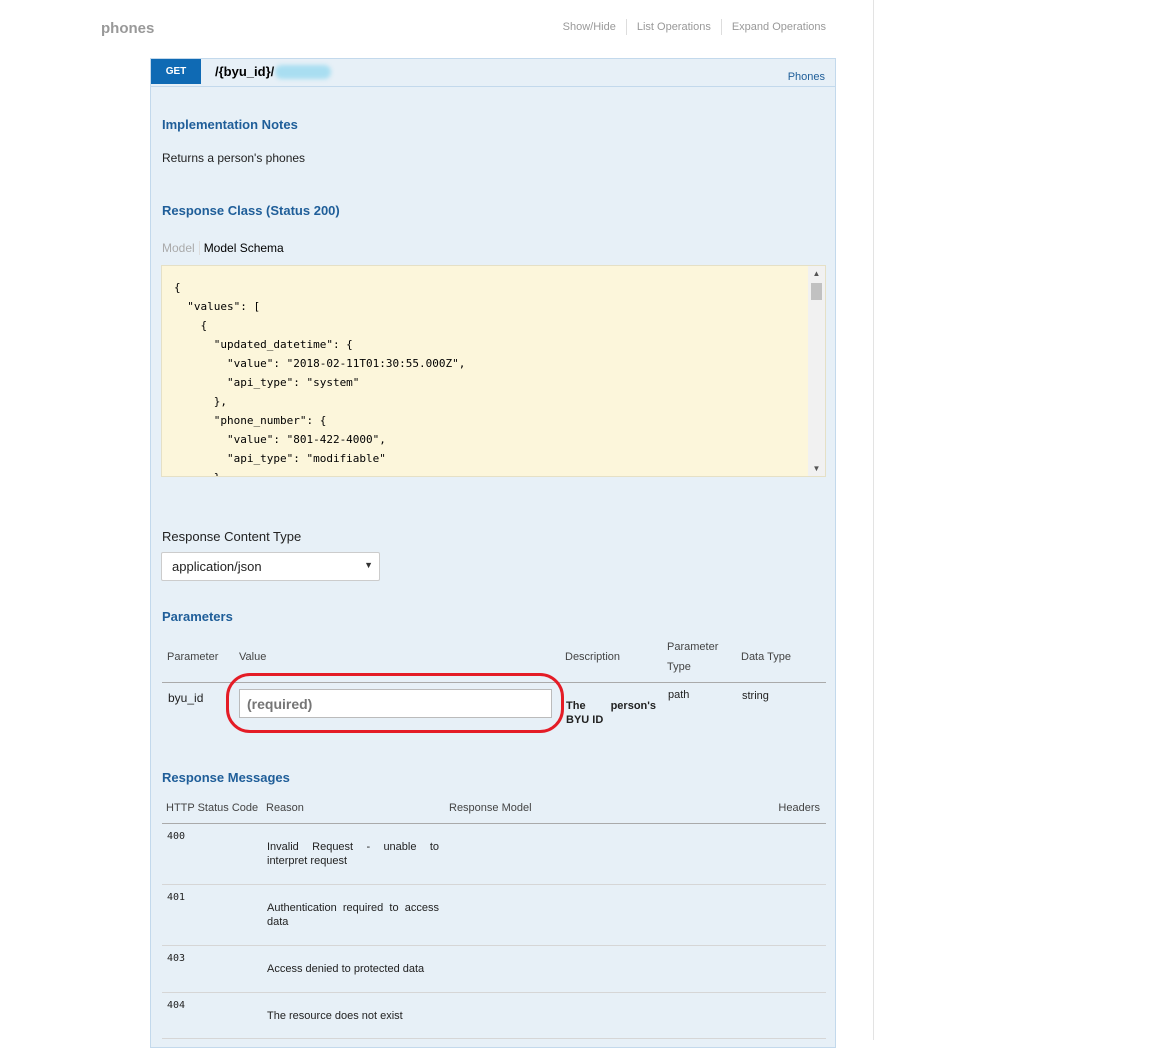 Image resolution: width=1152 pixels, height=1048 pixels. What do you see at coordinates (816, 371) in the screenshot?
I see `schema-scrollbar: ▲ ▼` at bounding box center [816, 371].